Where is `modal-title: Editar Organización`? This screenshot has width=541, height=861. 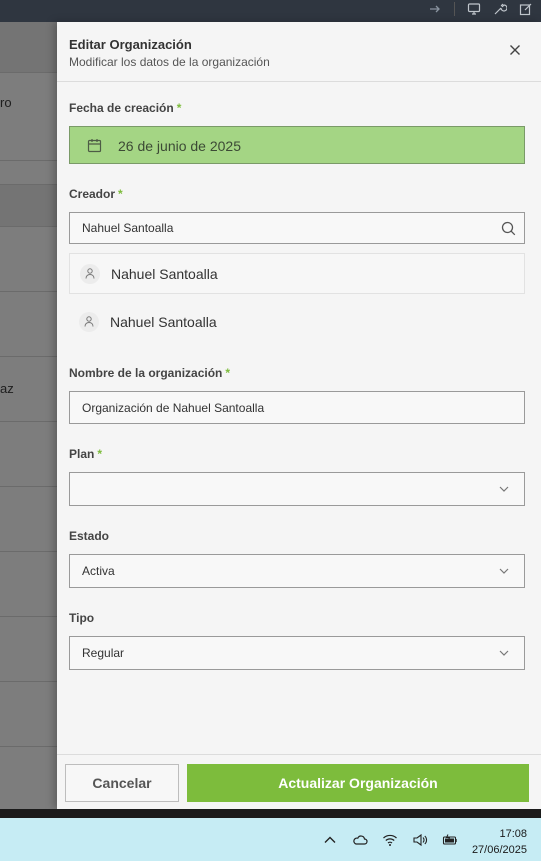
modal-title: Editar Organización is located at coordinates (130, 44).